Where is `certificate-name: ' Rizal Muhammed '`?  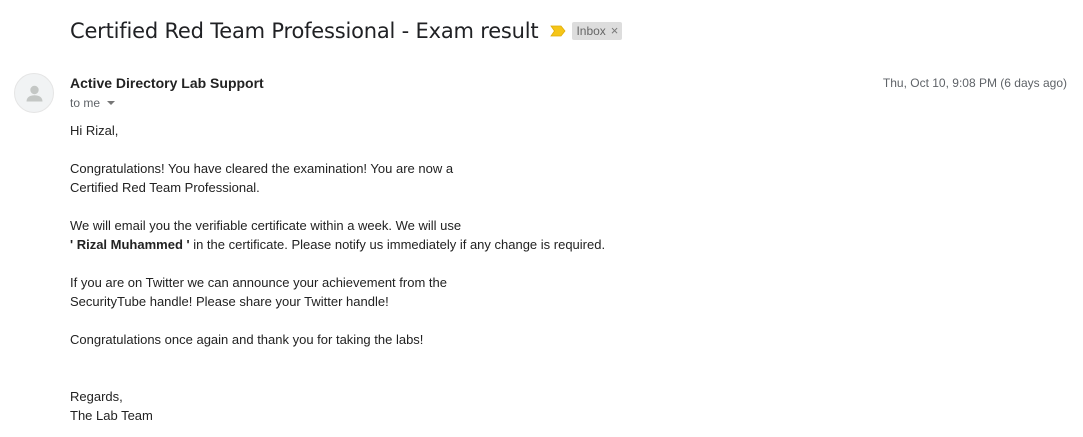
certificate-name: ' Rizal Muhammed ' is located at coordinates (130, 244).